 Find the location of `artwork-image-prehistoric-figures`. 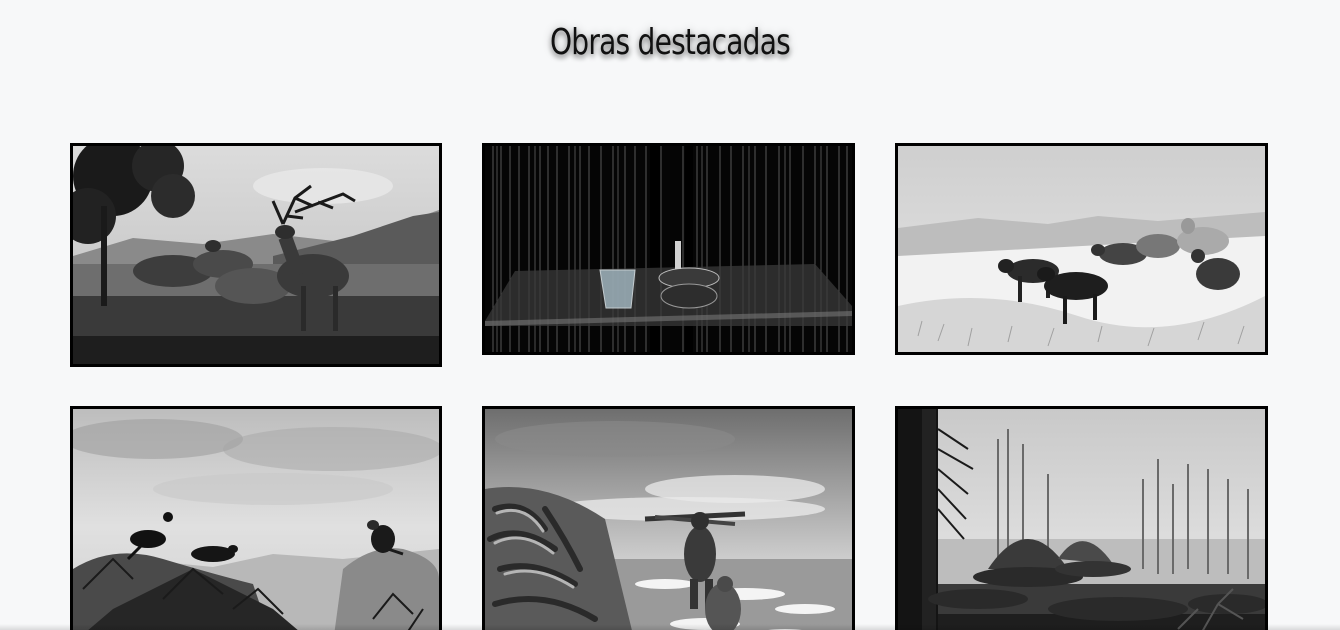

artwork-image-prehistoric-figures is located at coordinates (668, 519).